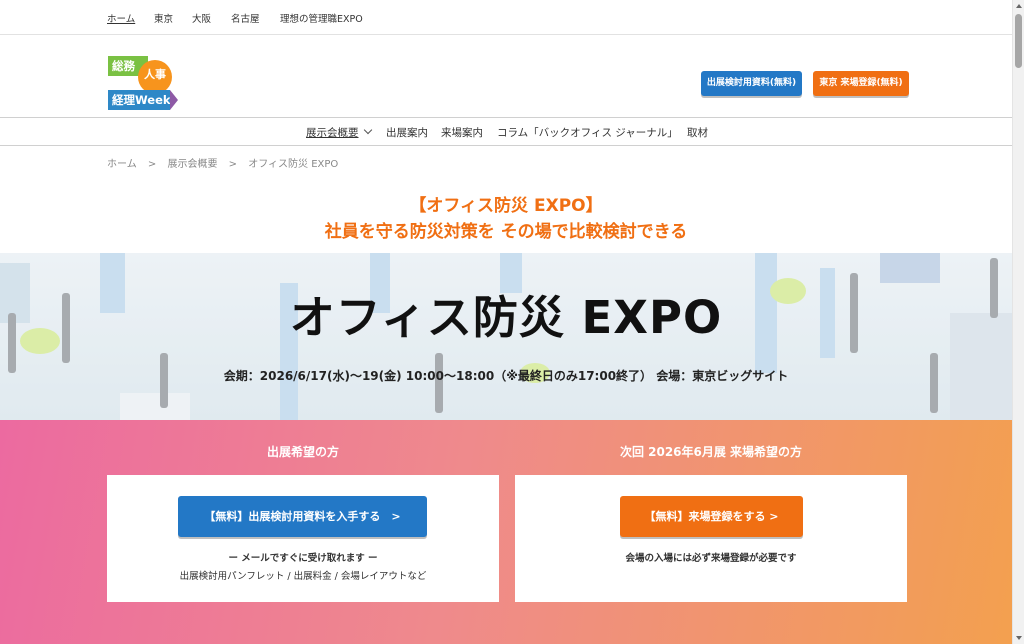 The height and width of the screenshot is (644, 1024). Describe the element at coordinates (711, 452) in the screenshot. I see `cta-visitor-heading: 次回 2026年6月展 来場希望の方` at that location.